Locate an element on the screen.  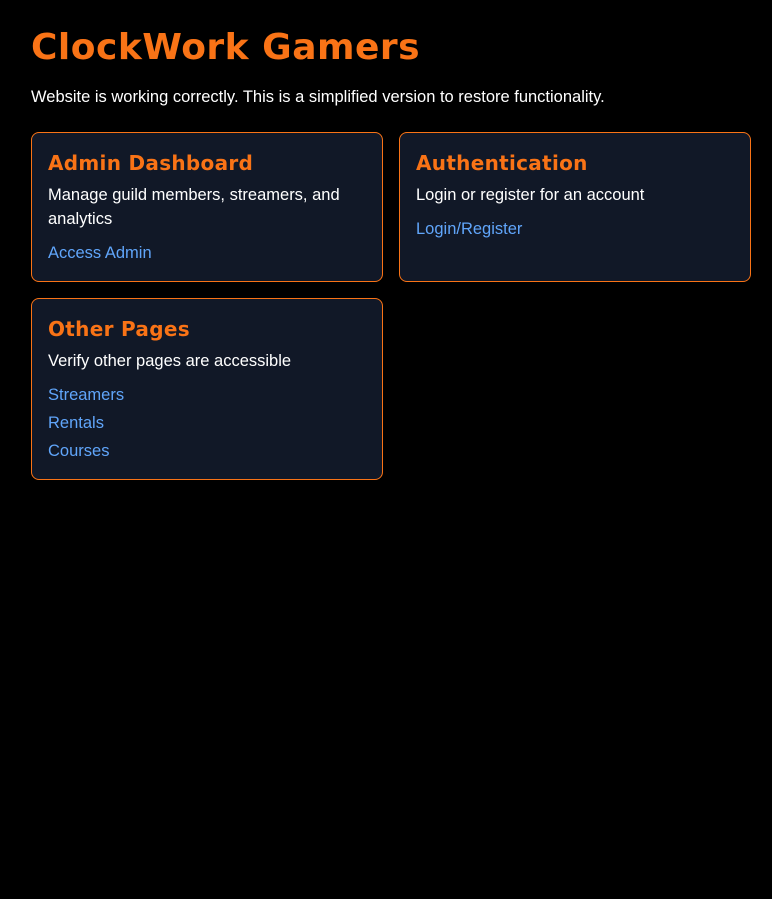
list-item: Login/Register is located at coordinates (575, 229).